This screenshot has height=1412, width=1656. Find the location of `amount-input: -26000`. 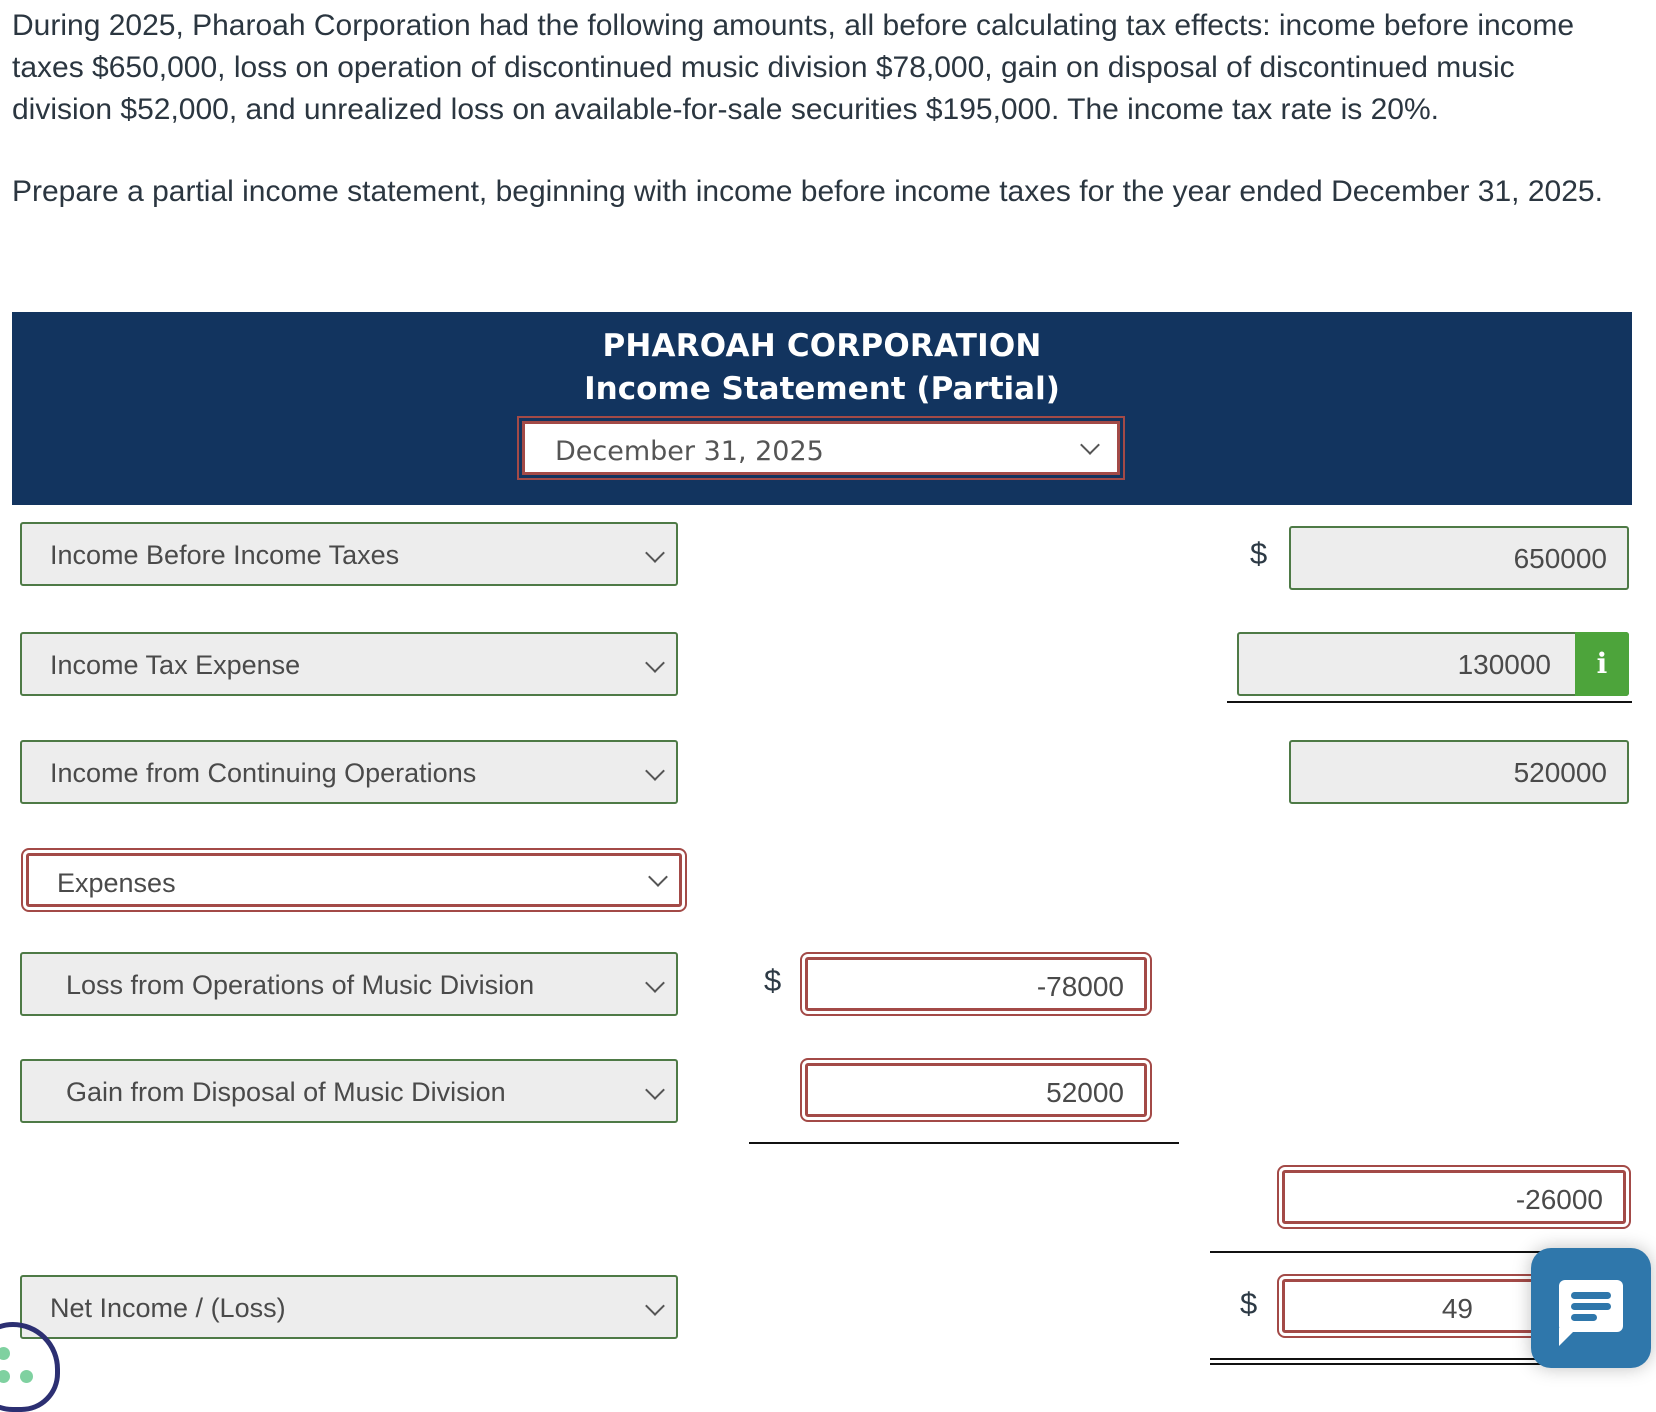

amount-input: -26000 is located at coordinates (1454, 1197).